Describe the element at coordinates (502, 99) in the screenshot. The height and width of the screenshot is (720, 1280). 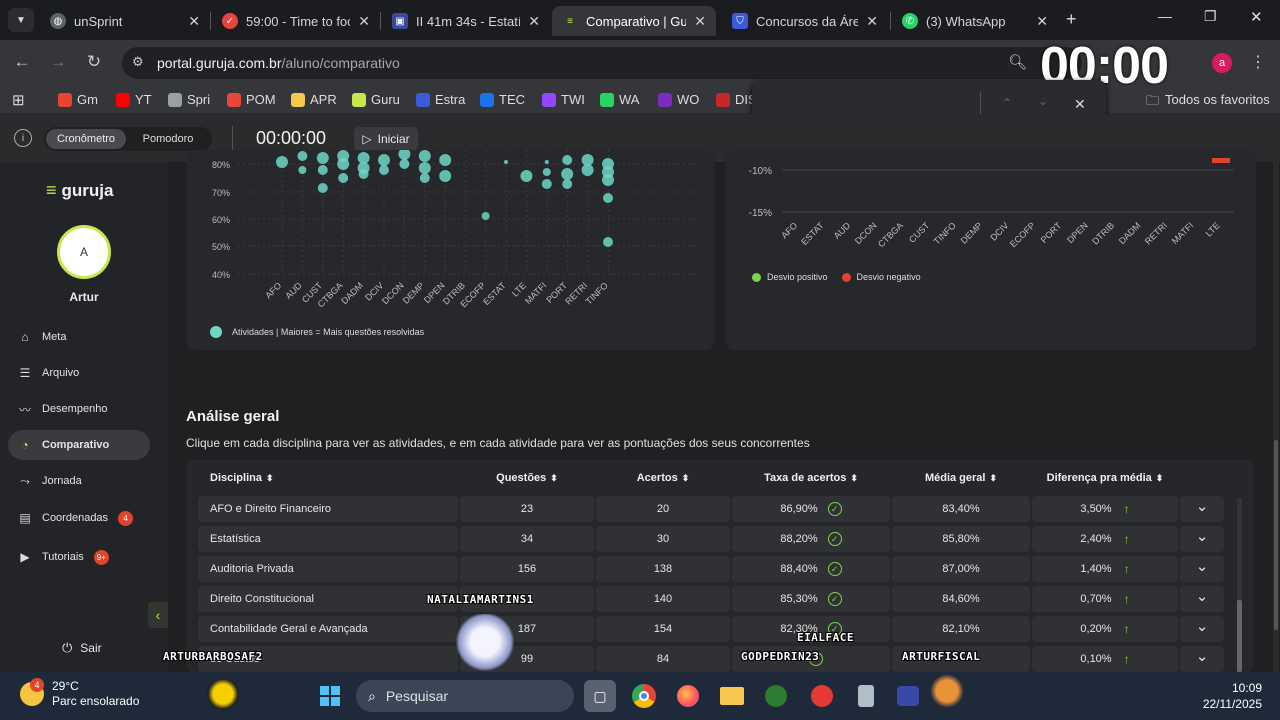
I see `bookmark-tec: TEC` at that location.